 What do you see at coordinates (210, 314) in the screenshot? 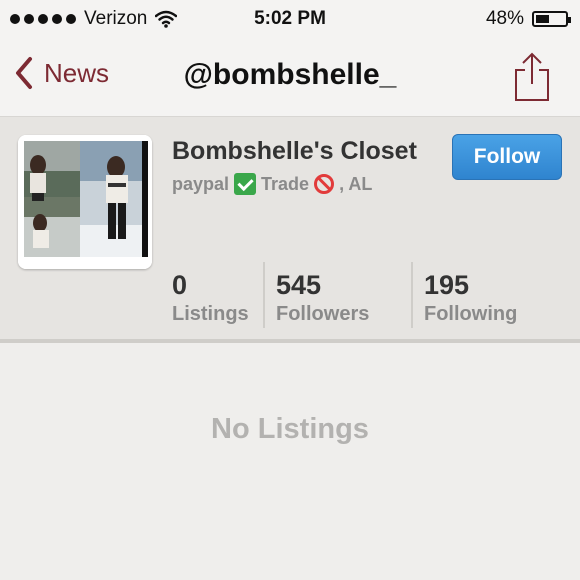
I see `stat-listings-label: Listings` at bounding box center [210, 314].